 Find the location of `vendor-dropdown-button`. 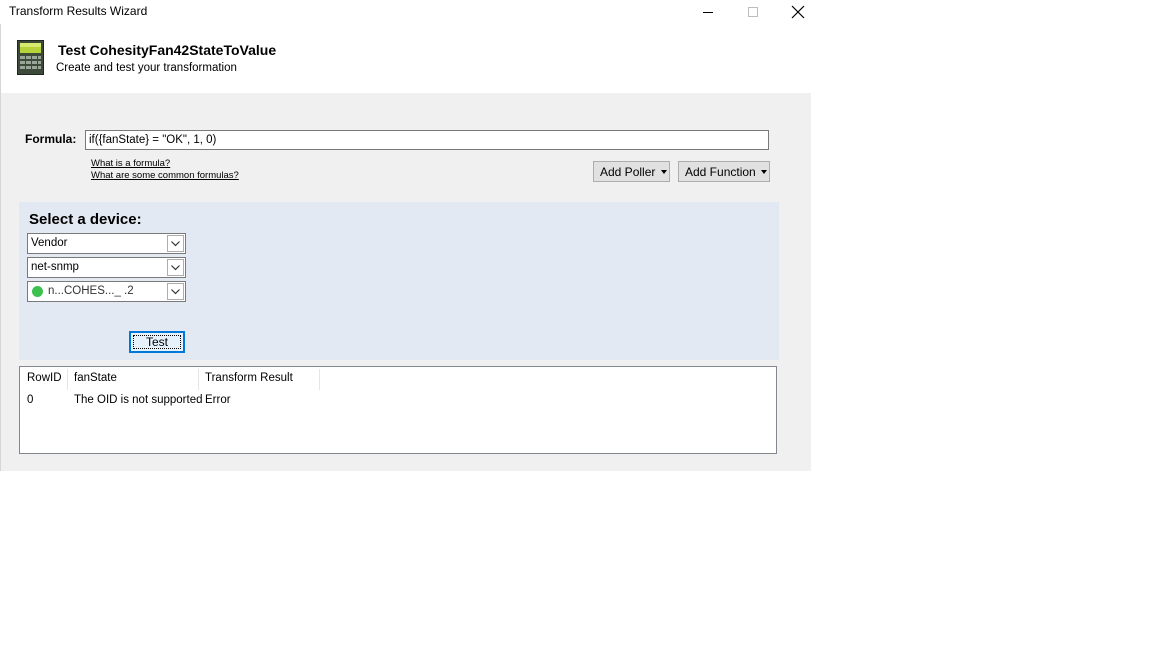

vendor-dropdown-button is located at coordinates (175, 243).